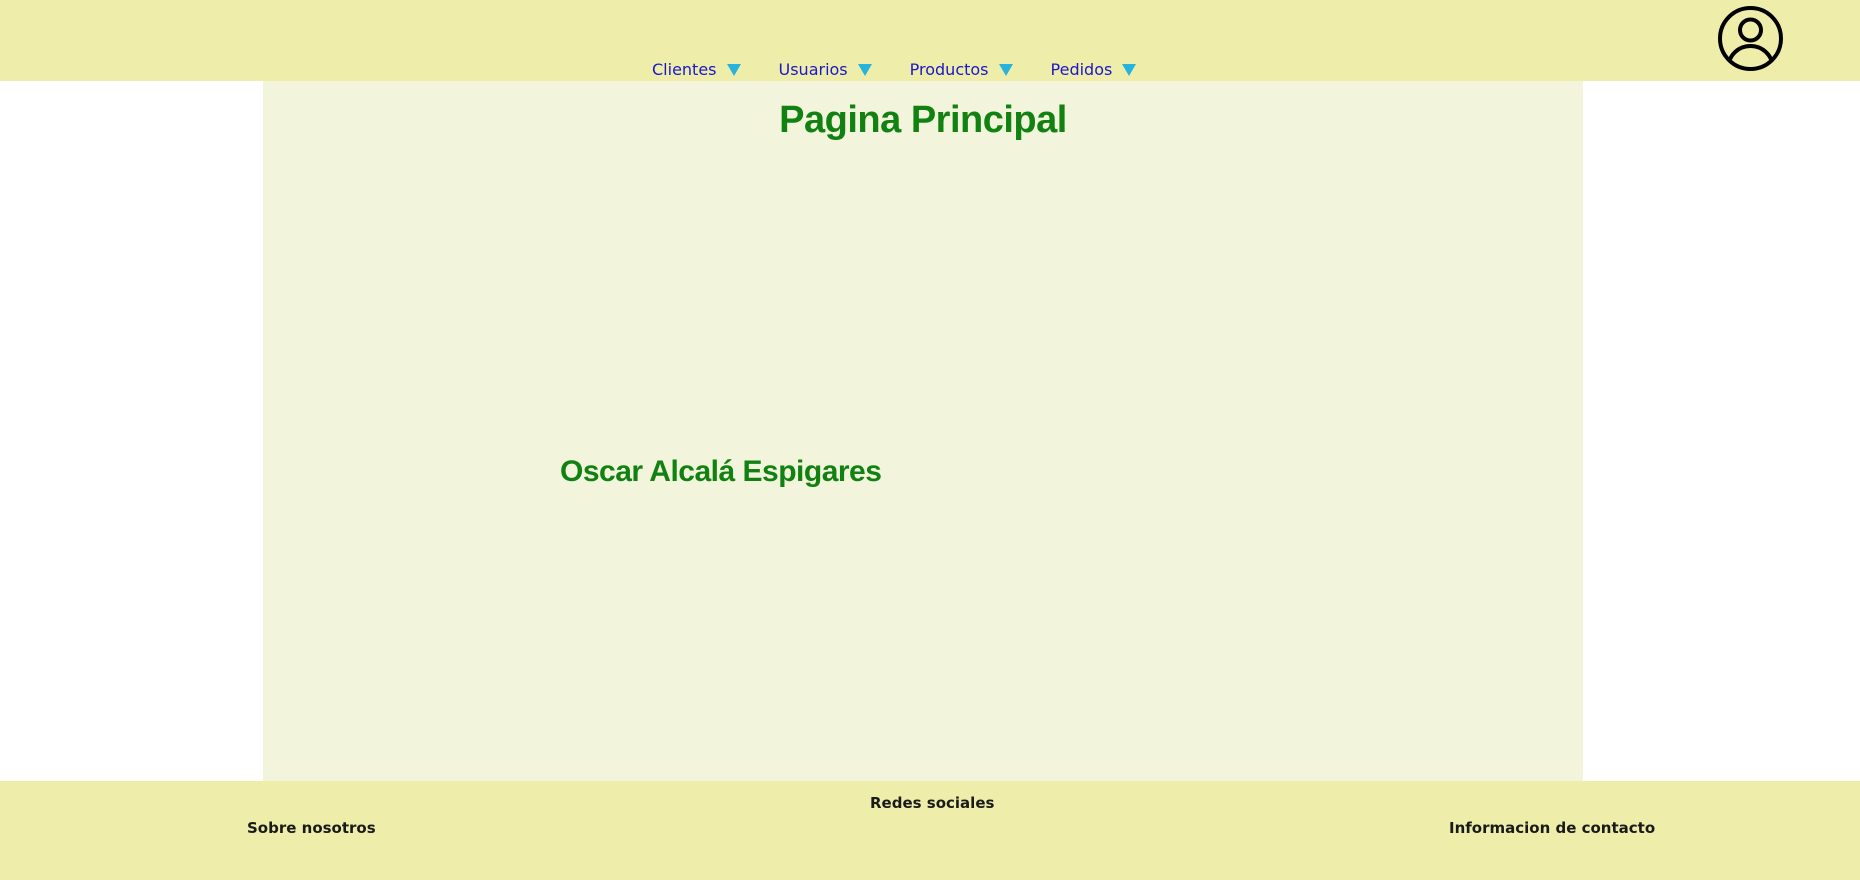  I want to click on footer-social-heading: Redes sociales, so click(932, 803).